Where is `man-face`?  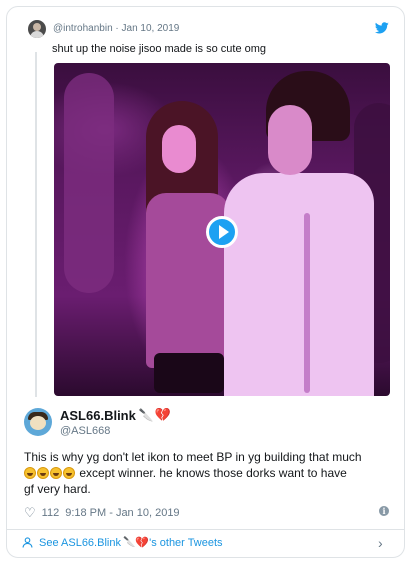 man-face is located at coordinates (290, 140).